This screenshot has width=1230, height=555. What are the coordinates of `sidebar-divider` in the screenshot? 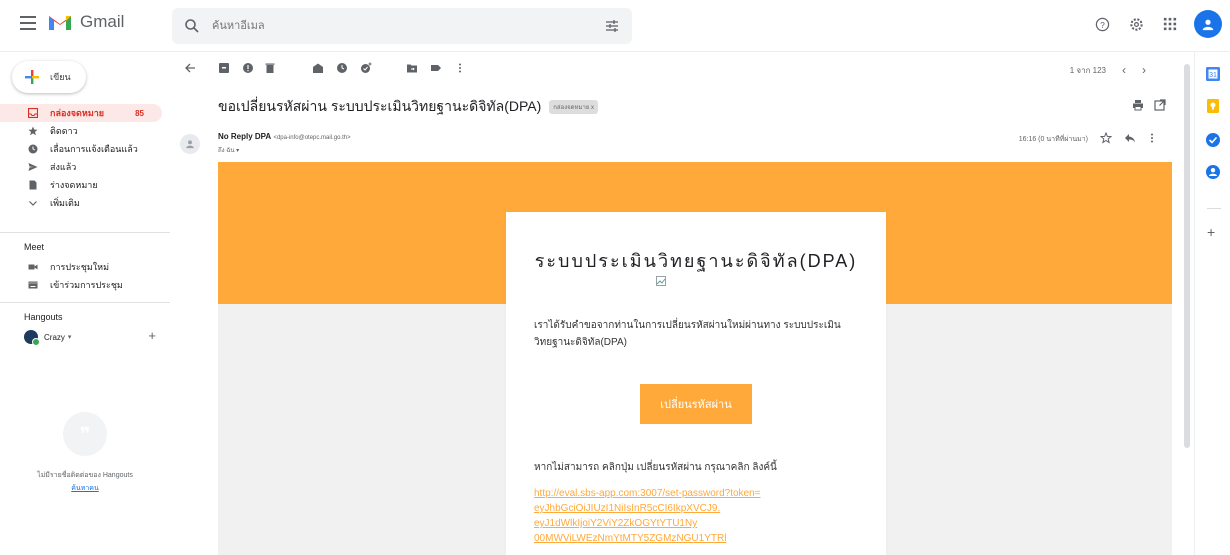 It's located at (85, 232).